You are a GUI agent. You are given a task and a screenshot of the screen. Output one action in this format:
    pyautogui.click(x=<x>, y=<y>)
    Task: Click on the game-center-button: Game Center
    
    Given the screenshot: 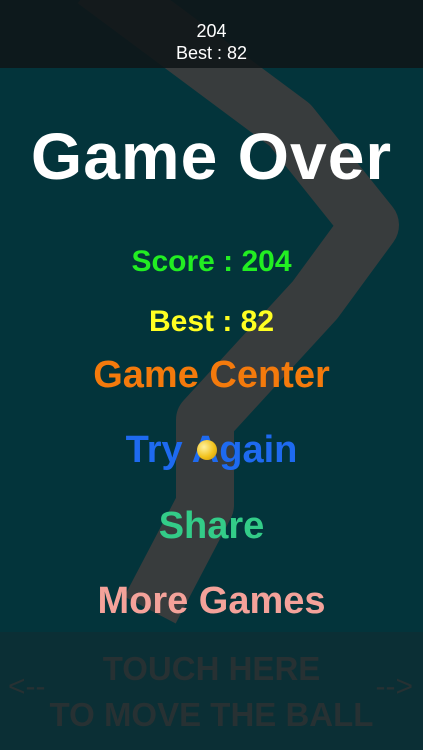 What is the action you would take?
    pyautogui.click(x=211, y=375)
    